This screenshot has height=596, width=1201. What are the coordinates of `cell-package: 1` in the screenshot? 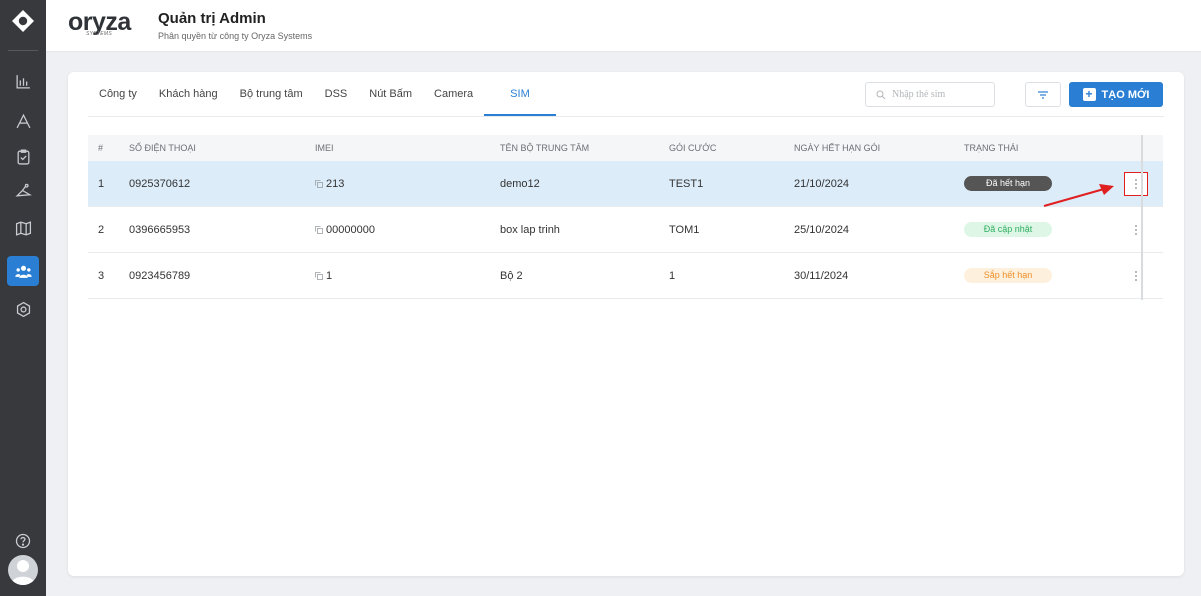 It's located at (672, 275).